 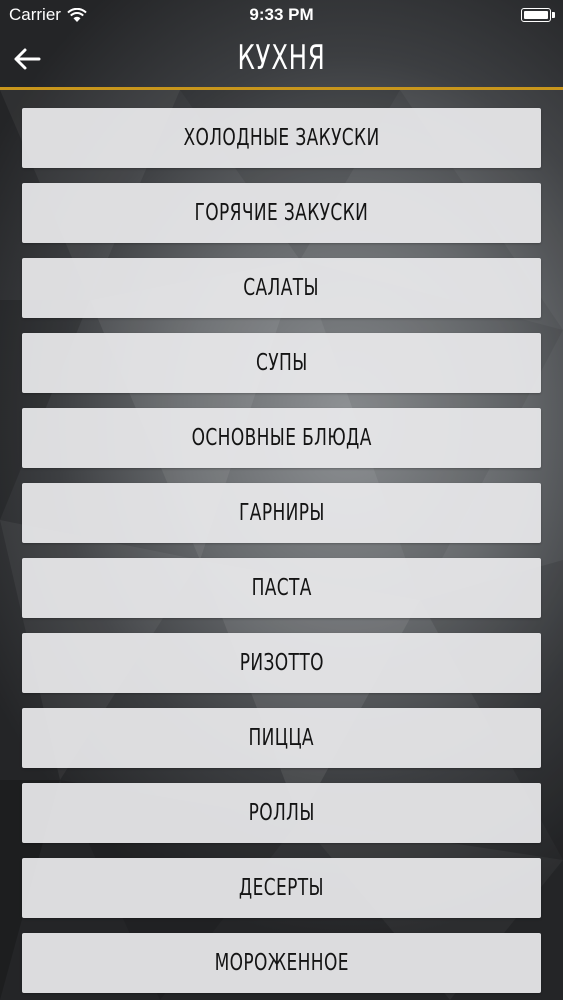 I want to click on menu-item-label: ХОЛОДНЫЕ ЗАКУСКИ, so click(x=281, y=138).